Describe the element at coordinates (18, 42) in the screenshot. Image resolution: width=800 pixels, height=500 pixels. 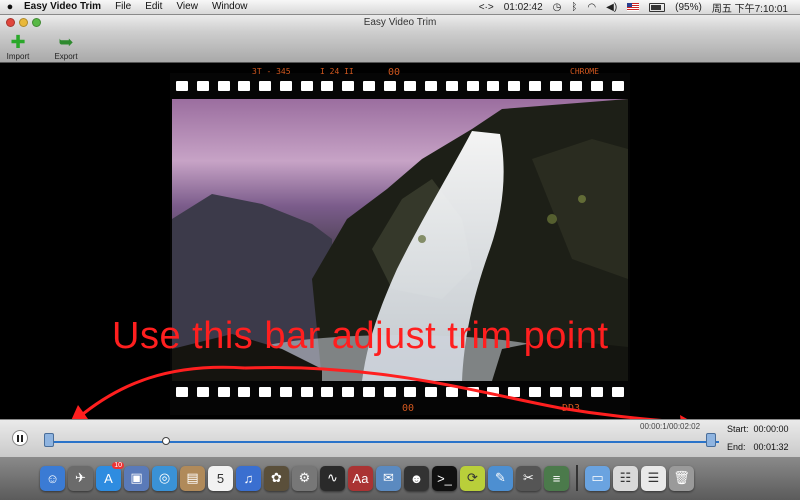
I see `plus-icon: ✚` at that location.